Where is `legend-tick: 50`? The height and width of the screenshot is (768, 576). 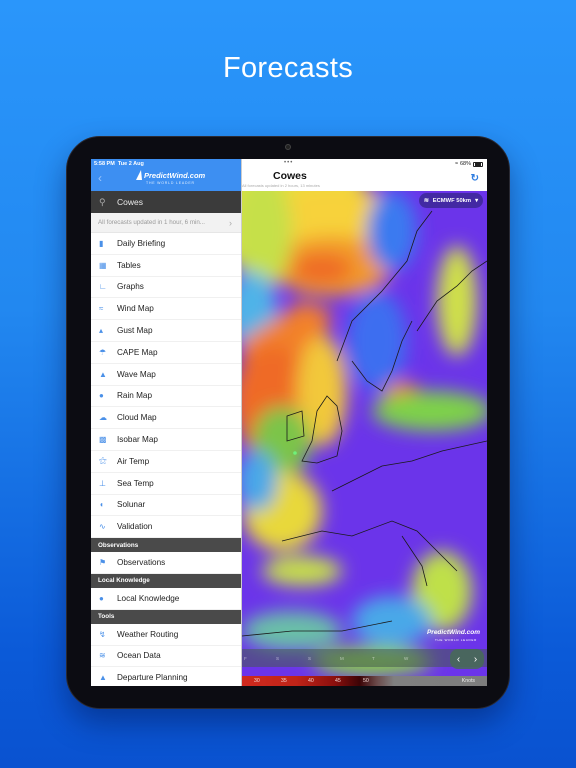 legend-tick: 50 is located at coordinates (366, 681).